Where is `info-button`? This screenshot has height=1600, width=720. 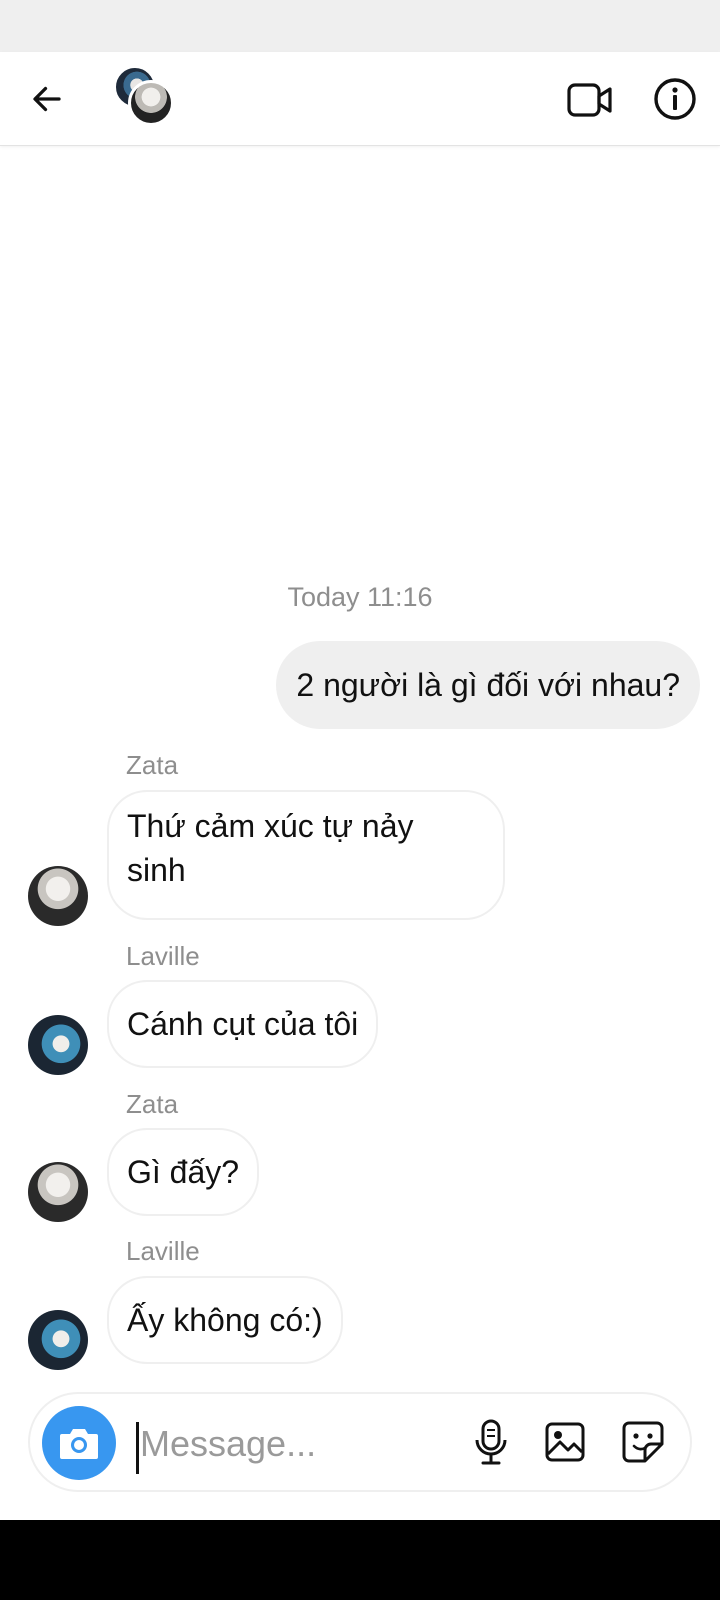 info-button is located at coordinates (675, 99).